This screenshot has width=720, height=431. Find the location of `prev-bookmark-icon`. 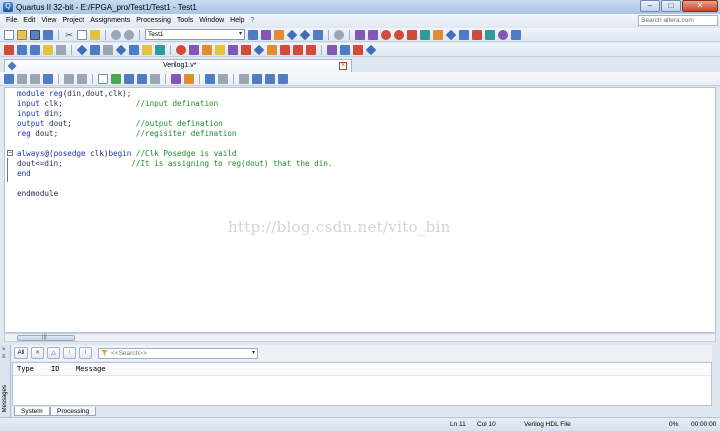

prev-bookmark-icon is located at coordinates (142, 78).